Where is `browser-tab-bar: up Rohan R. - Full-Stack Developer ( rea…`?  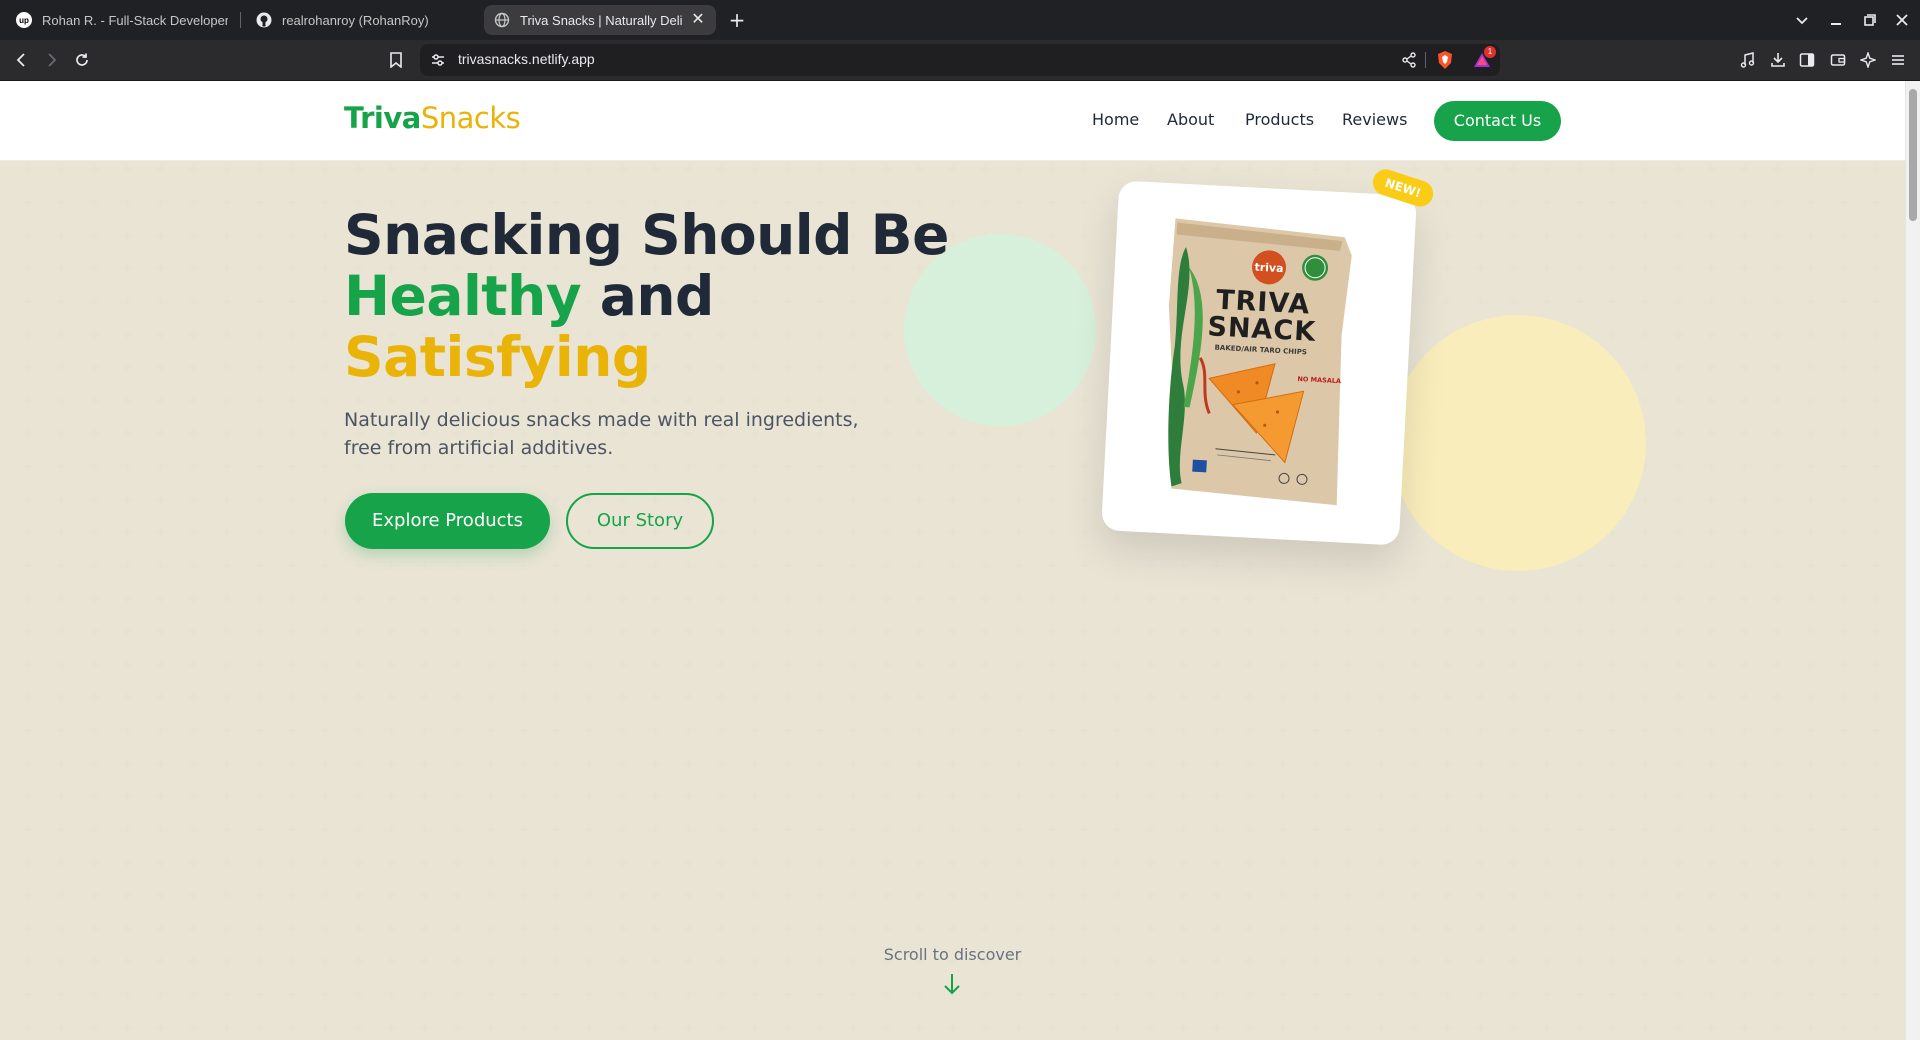 browser-tab-bar: up Rohan R. - Full-Stack Developer ( rea… is located at coordinates (960, 20).